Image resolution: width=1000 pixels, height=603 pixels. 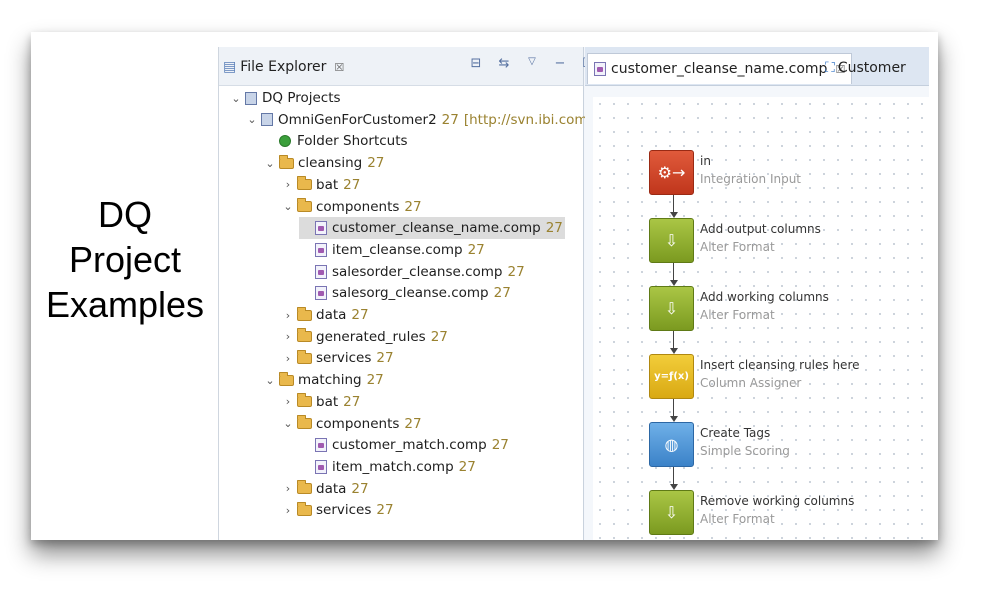 What do you see at coordinates (357, 119) in the screenshot?
I see `tree-item-label: OmniGenForCustomer2` at bounding box center [357, 119].